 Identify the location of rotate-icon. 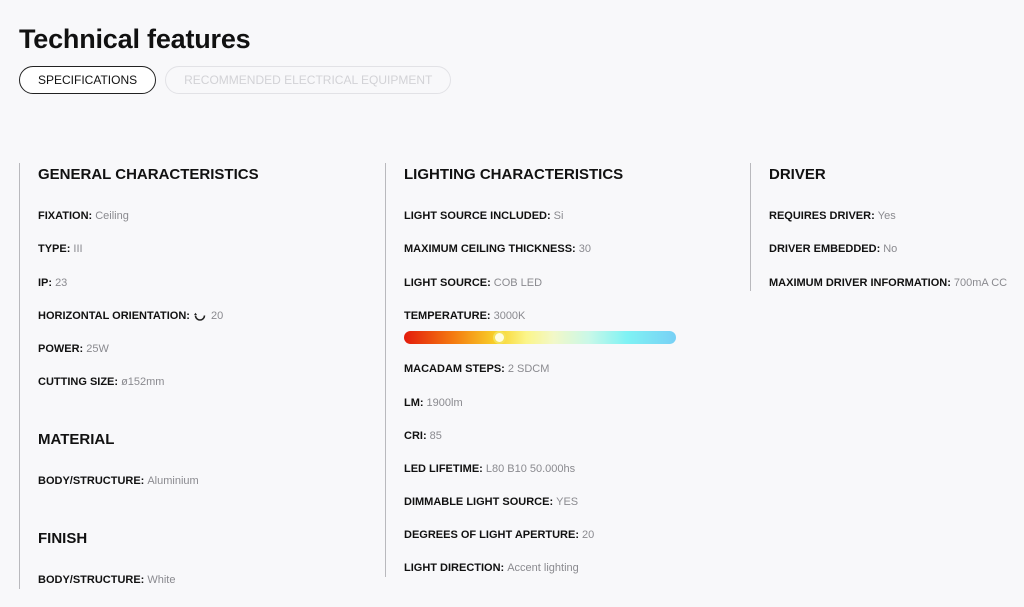
(199, 316).